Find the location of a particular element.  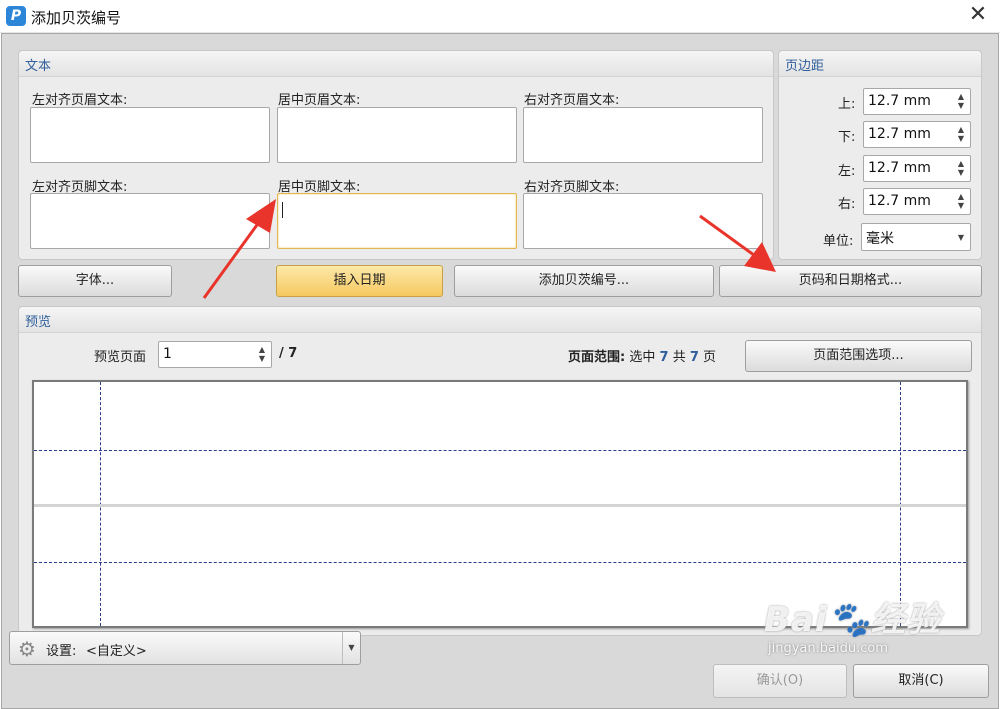

range-selected-count: 7 is located at coordinates (664, 357).